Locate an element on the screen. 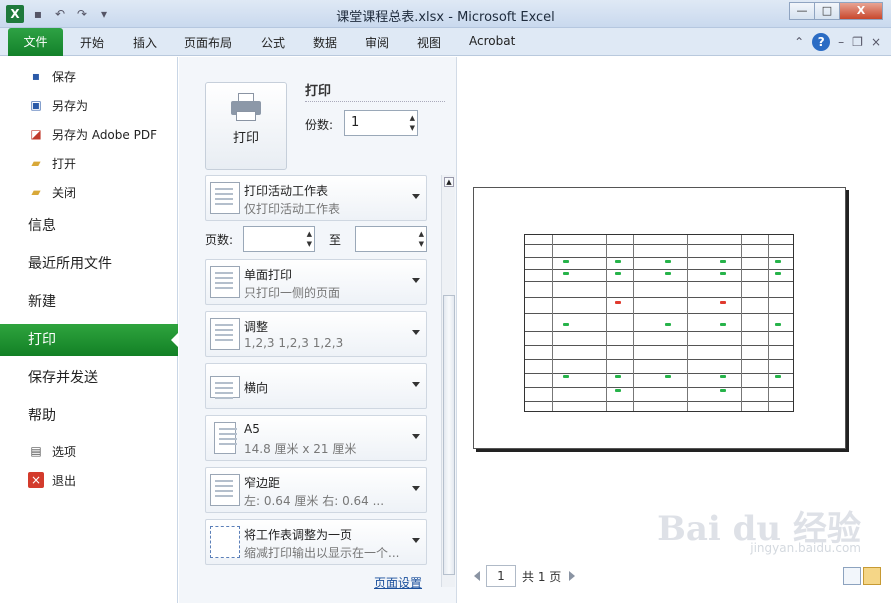  landscape-icon is located at coordinates (225, 387).